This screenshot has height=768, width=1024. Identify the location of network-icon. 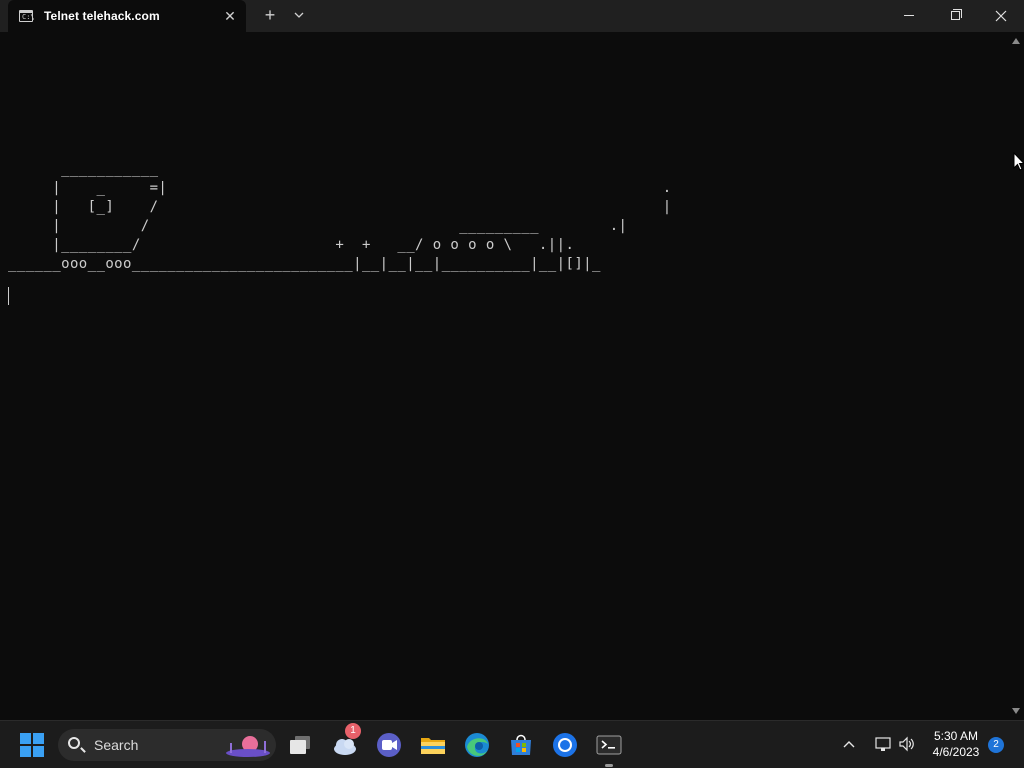
(883, 744).